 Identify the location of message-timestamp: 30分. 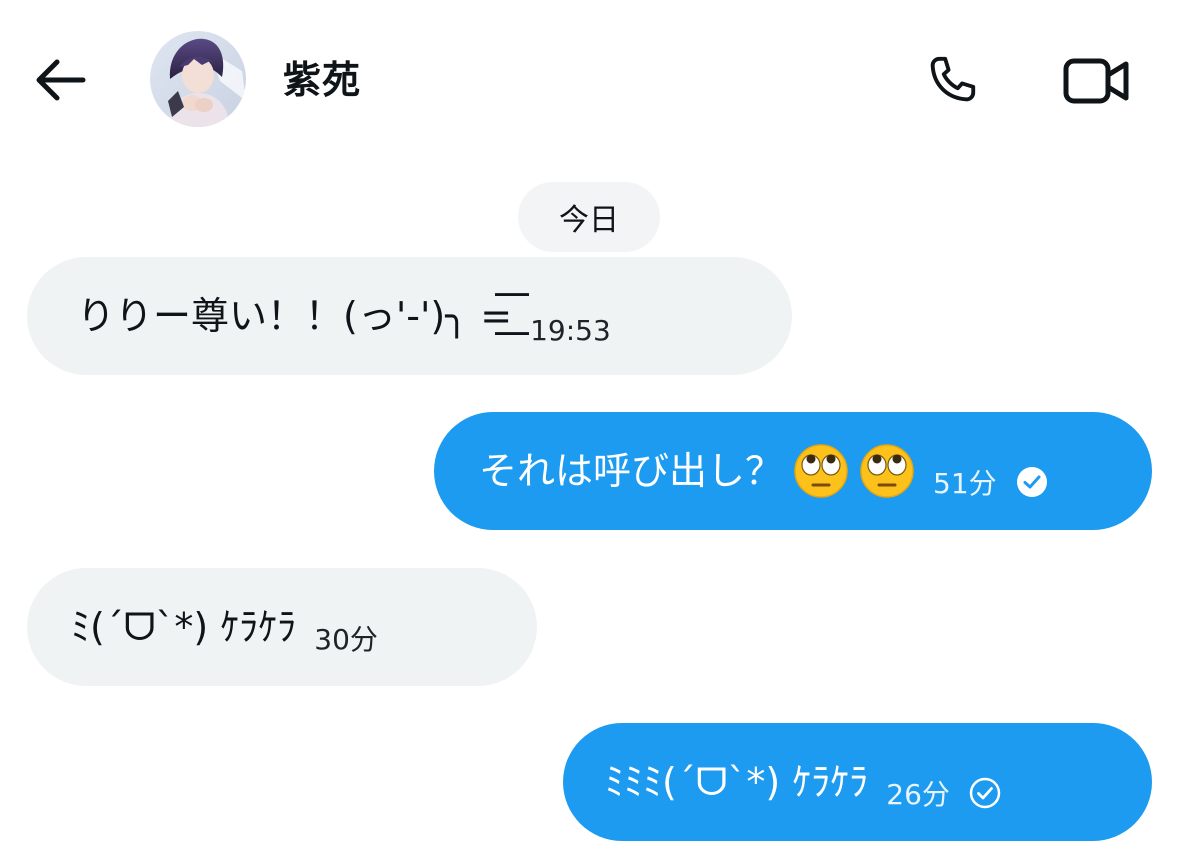
(346, 639).